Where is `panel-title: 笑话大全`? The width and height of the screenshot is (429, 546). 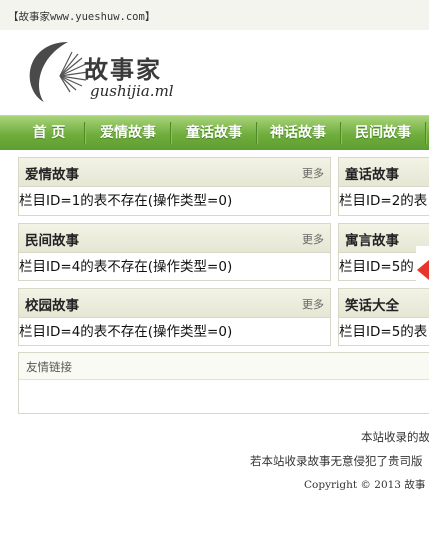
panel-title: 笑话大全 is located at coordinates (372, 304).